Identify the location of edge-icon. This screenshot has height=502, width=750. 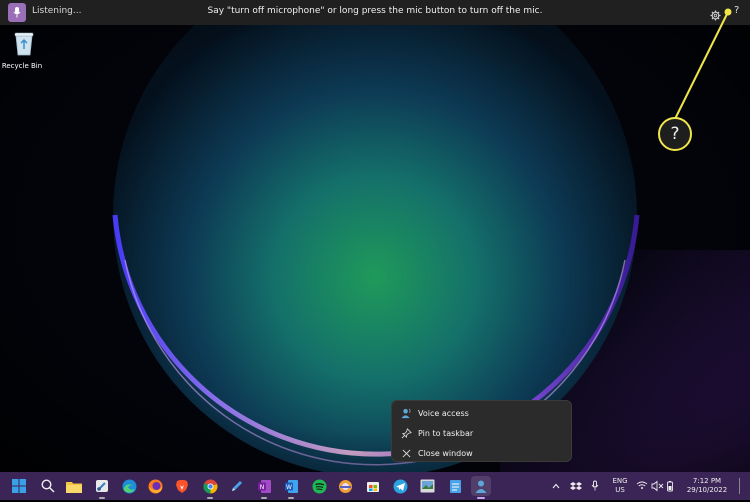
(129, 486).